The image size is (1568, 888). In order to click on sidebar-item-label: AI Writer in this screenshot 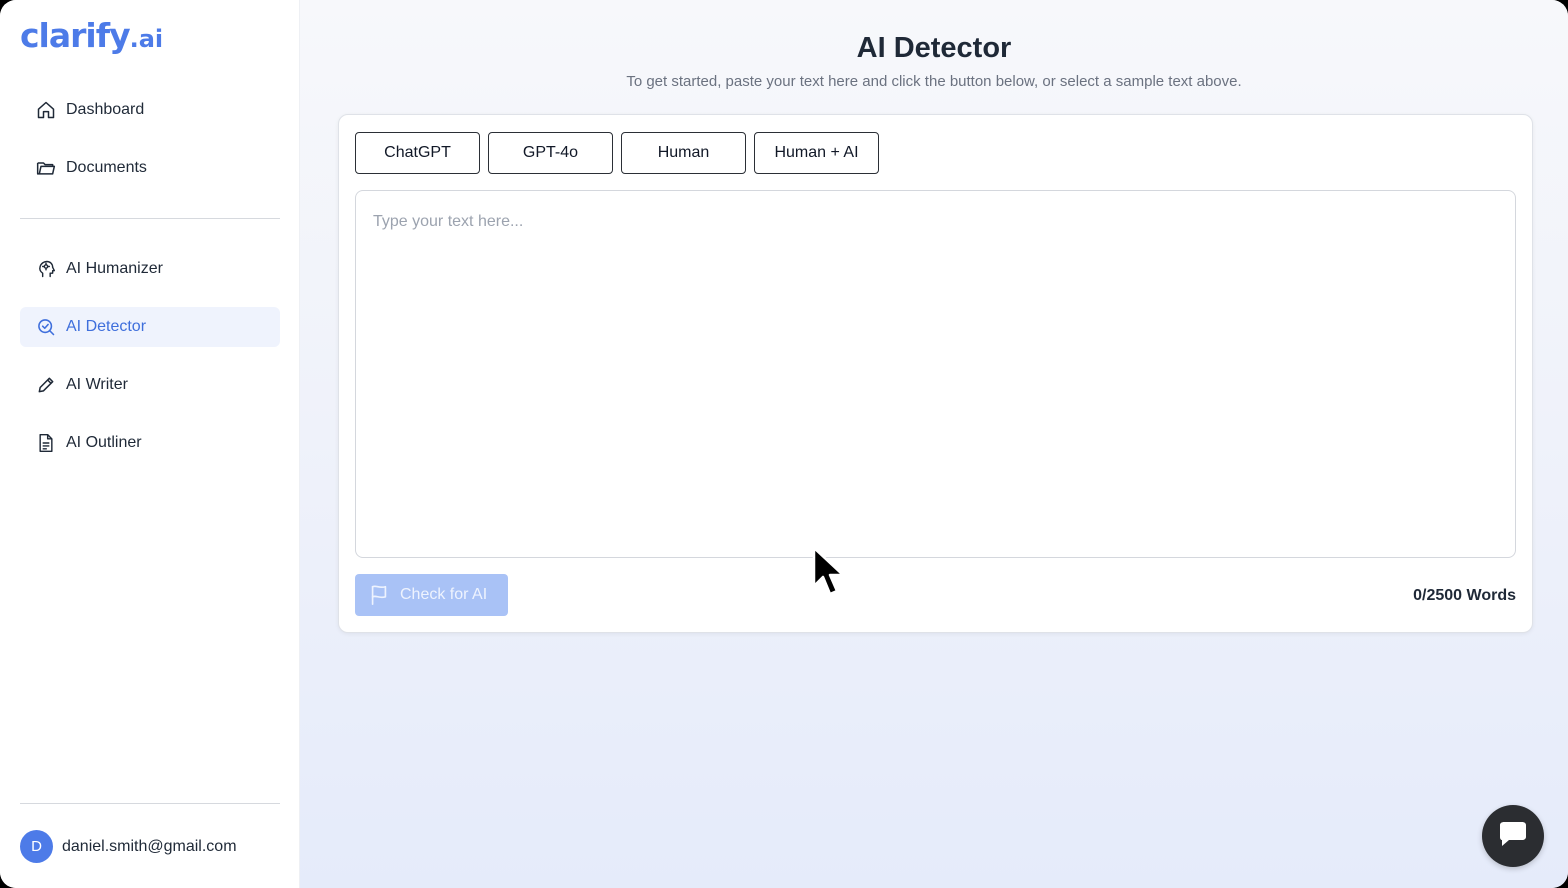, I will do `click(97, 384)`.